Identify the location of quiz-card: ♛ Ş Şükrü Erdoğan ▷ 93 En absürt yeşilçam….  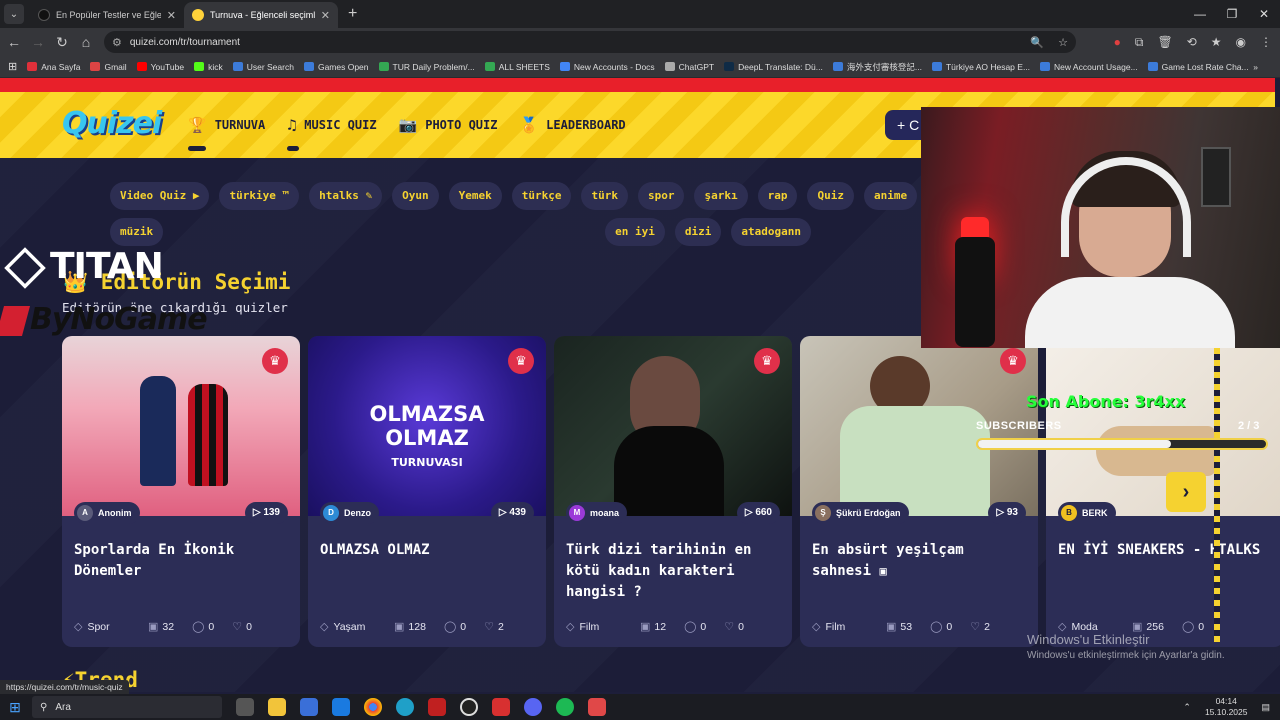
(919, 491).